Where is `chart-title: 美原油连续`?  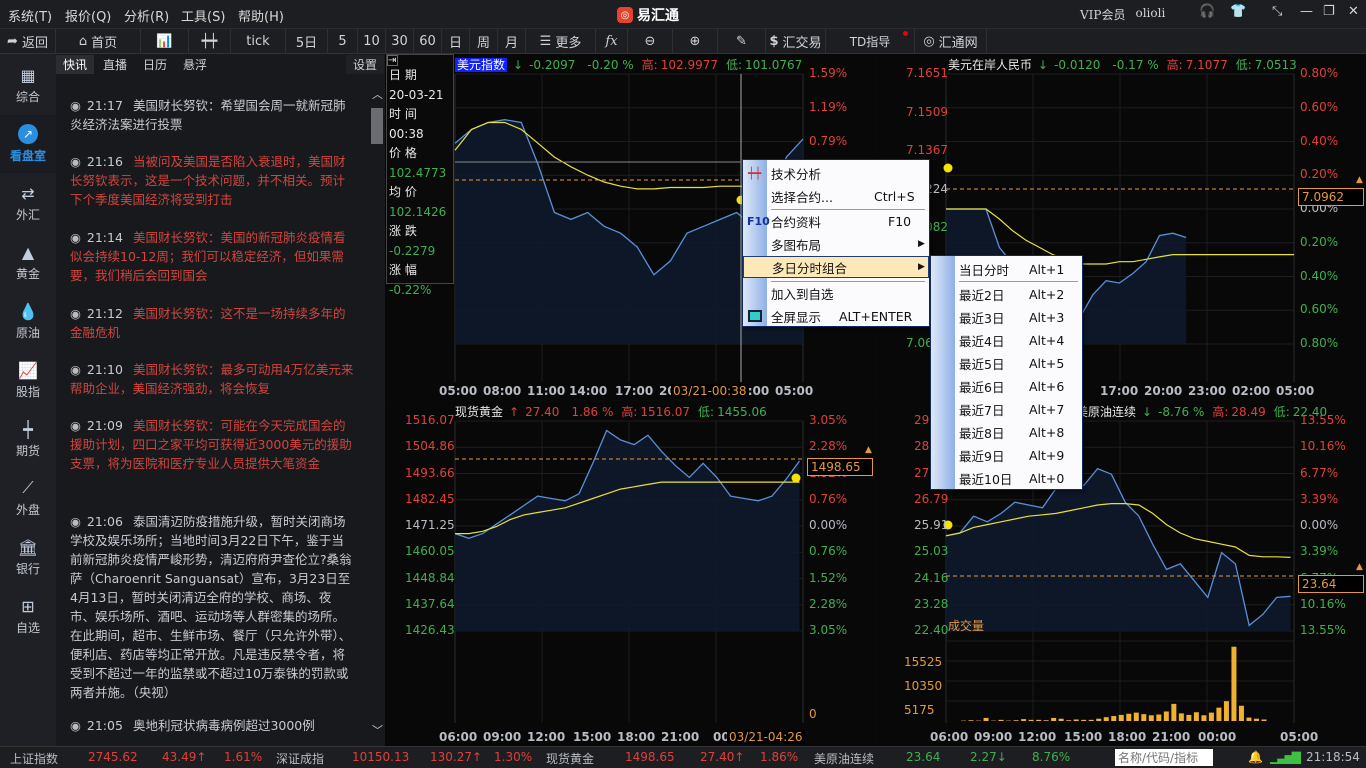 chart-title: 美原油连续 is located at coordinates (1106, 412).